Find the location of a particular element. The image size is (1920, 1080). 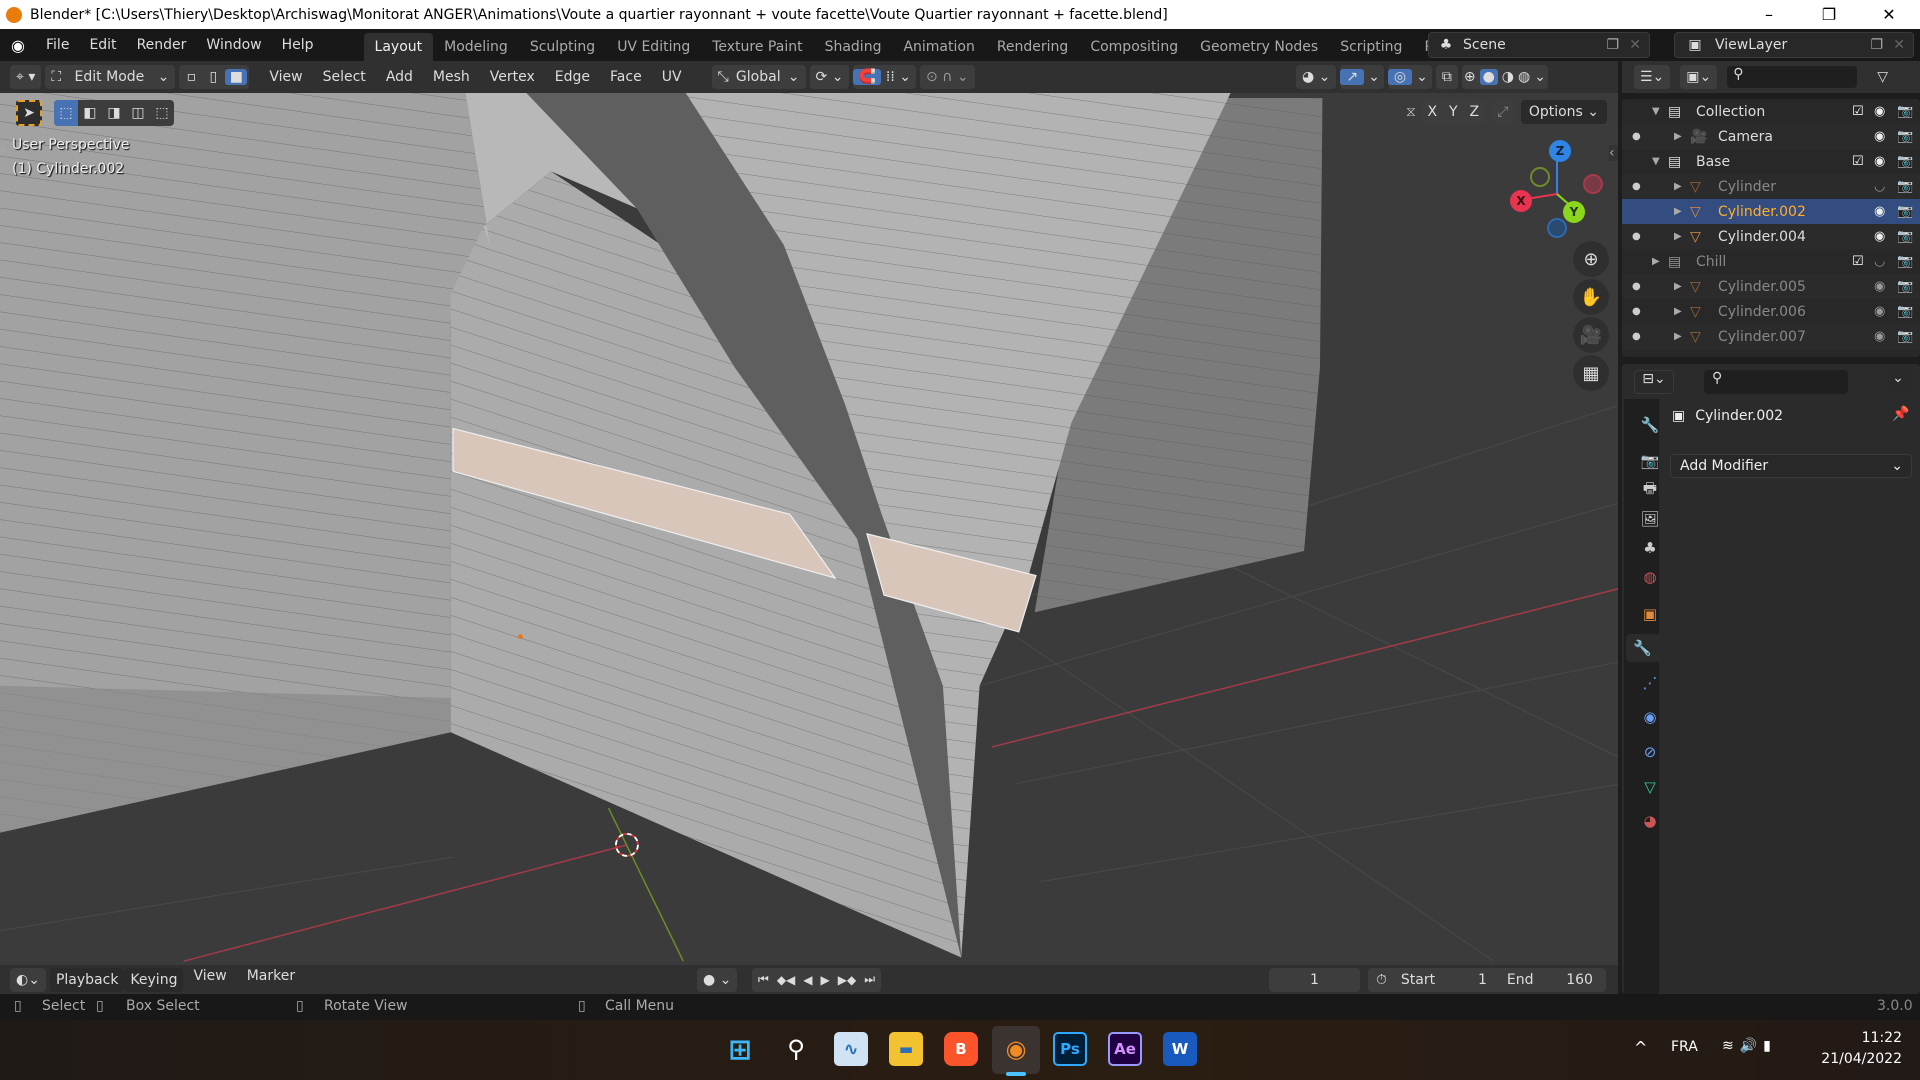

file-explorer-icon: ▬ is located at coordinates (906, 1049).